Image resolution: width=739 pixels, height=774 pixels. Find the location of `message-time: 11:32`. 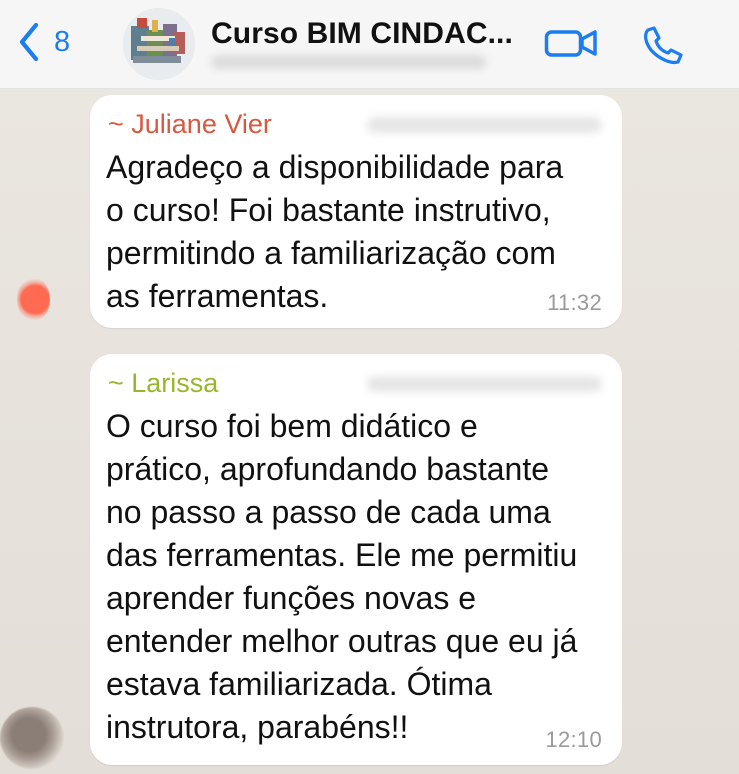

message-time: 11:32 is located at coordinates (574, 302).